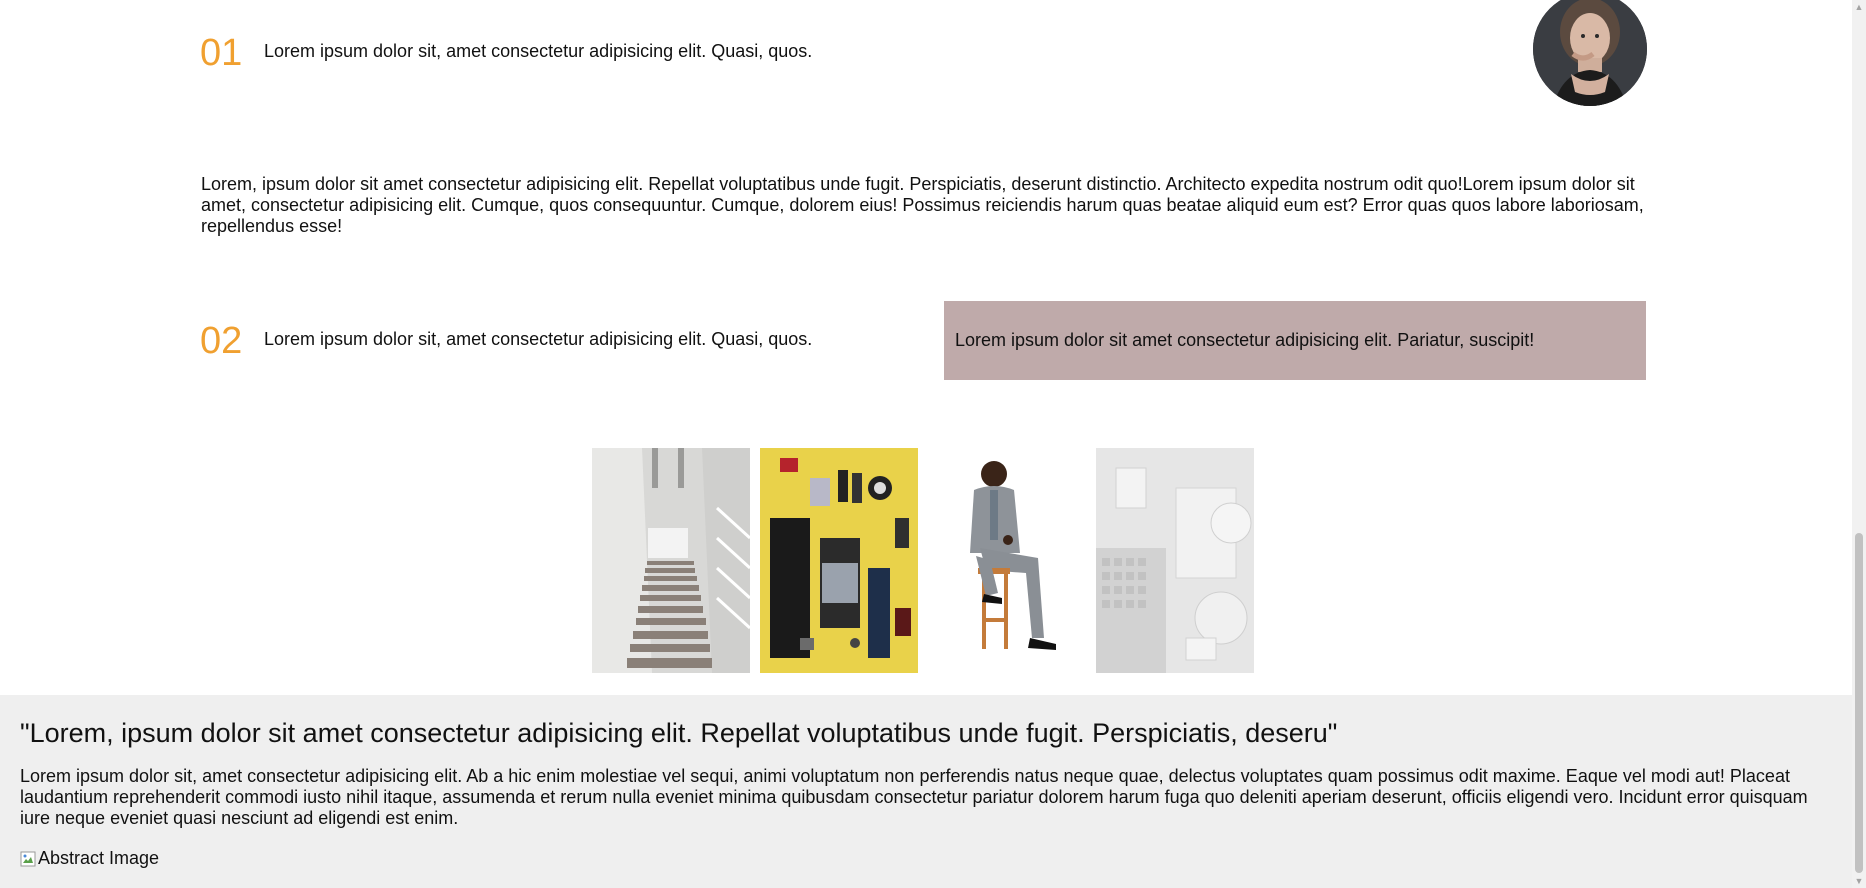  What do you see at coordinates (1007, 560) in the screenshot?
I see `gallery-image-businessman` at bounding box center [1007, 560].